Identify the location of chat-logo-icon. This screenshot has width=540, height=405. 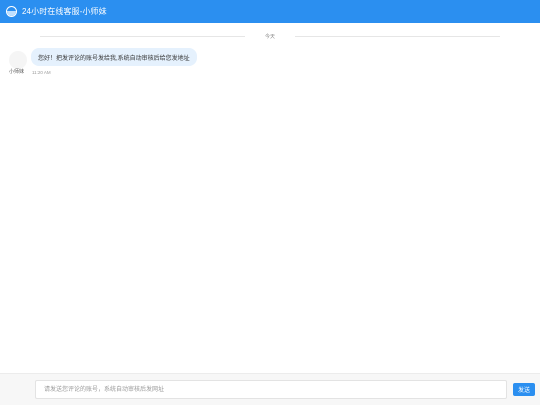
(11, 11).